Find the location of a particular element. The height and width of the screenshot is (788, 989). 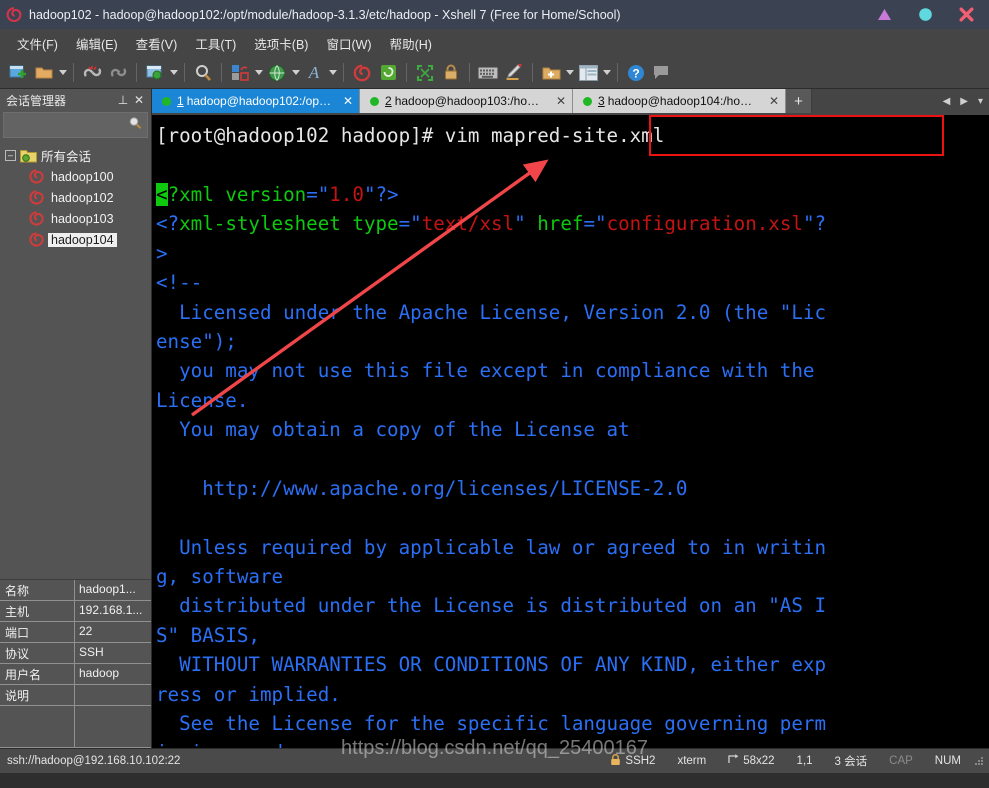

session-item-hadoop102: hadoop102 is located at coordinates (75, 197).